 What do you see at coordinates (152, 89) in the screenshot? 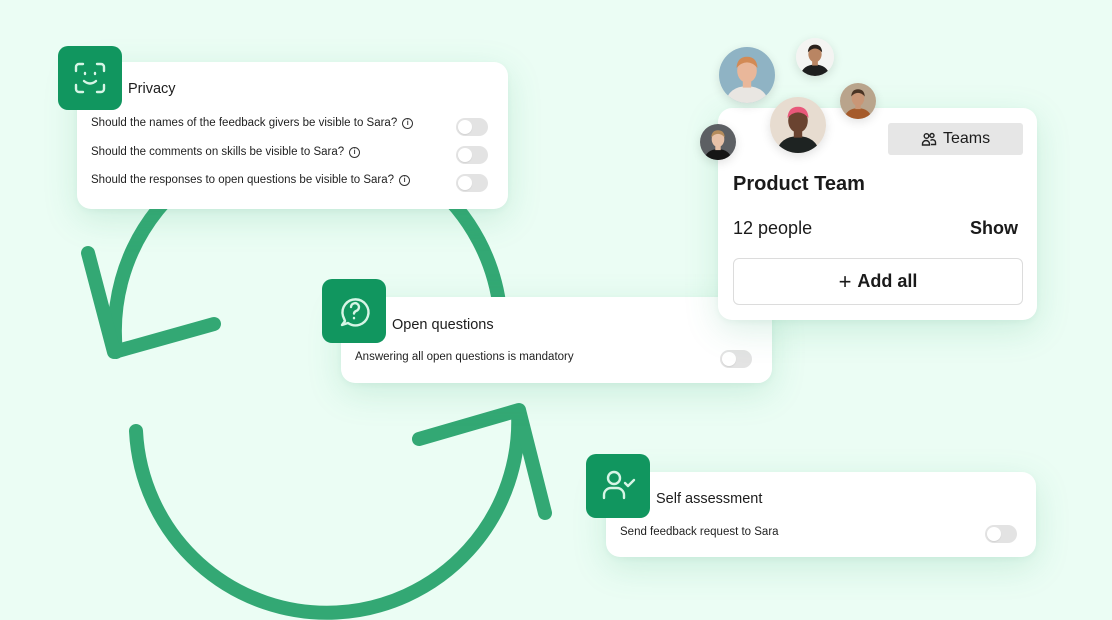
I see `privacy-title: Privacy` at bounding box center [152, 89].